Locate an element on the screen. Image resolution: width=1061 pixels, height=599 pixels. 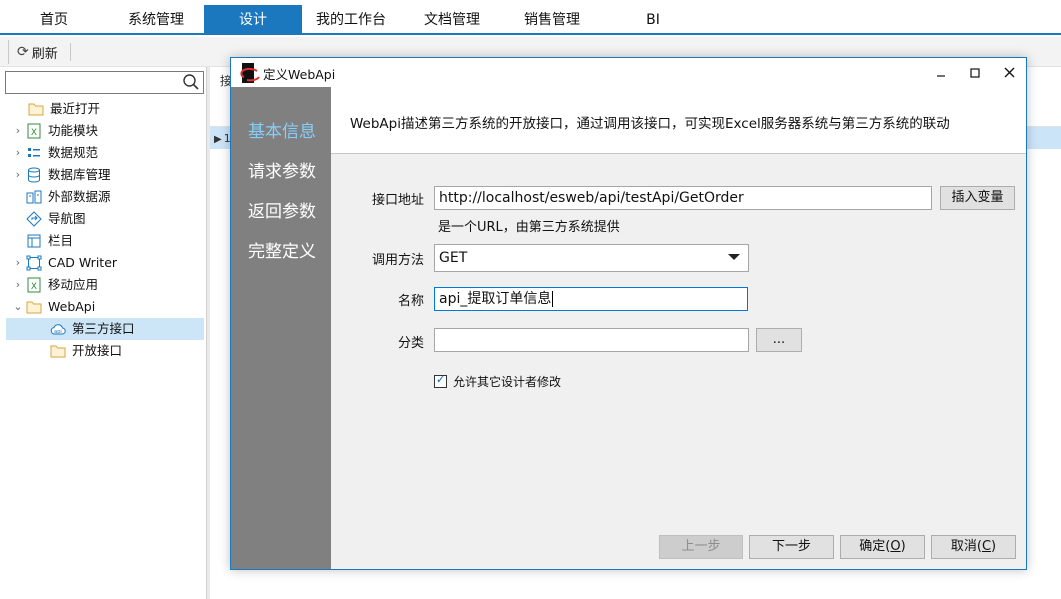
tab-document-management: 文档管理 is located at coordinates (452, 20).